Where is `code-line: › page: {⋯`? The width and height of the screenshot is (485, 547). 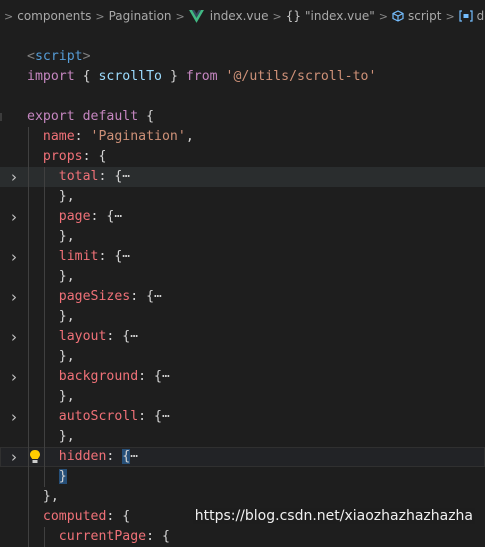
code-line: › page: {⋯ is located at coordinates (242, 217).